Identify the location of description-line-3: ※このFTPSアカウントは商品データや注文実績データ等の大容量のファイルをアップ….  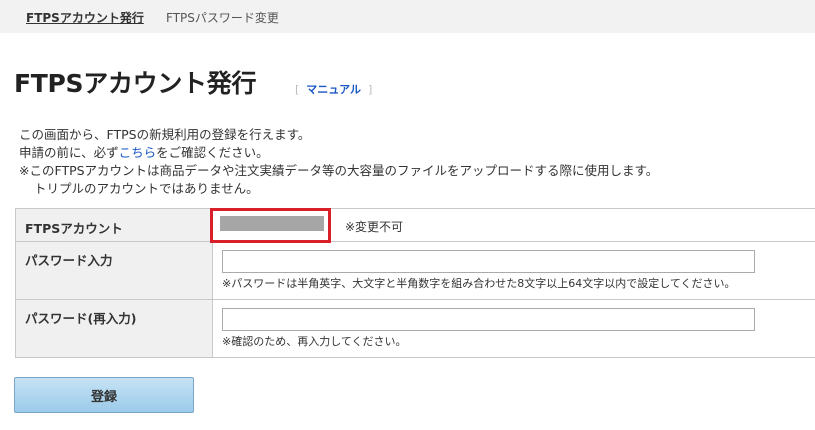
(339, 170).